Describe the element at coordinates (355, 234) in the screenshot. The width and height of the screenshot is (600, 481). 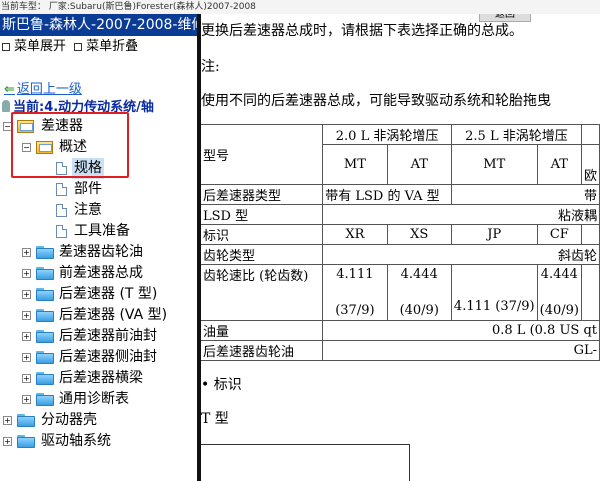
I see `mark-xr: XR` at that location.